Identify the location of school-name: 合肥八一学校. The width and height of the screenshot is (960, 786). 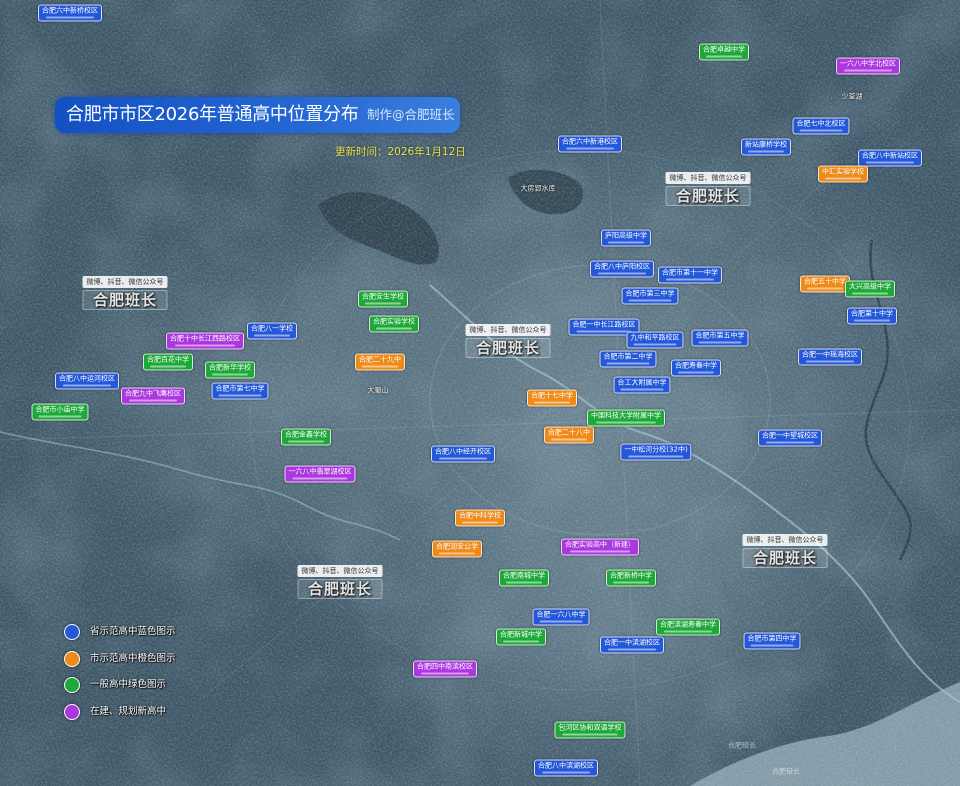
(272, 328).